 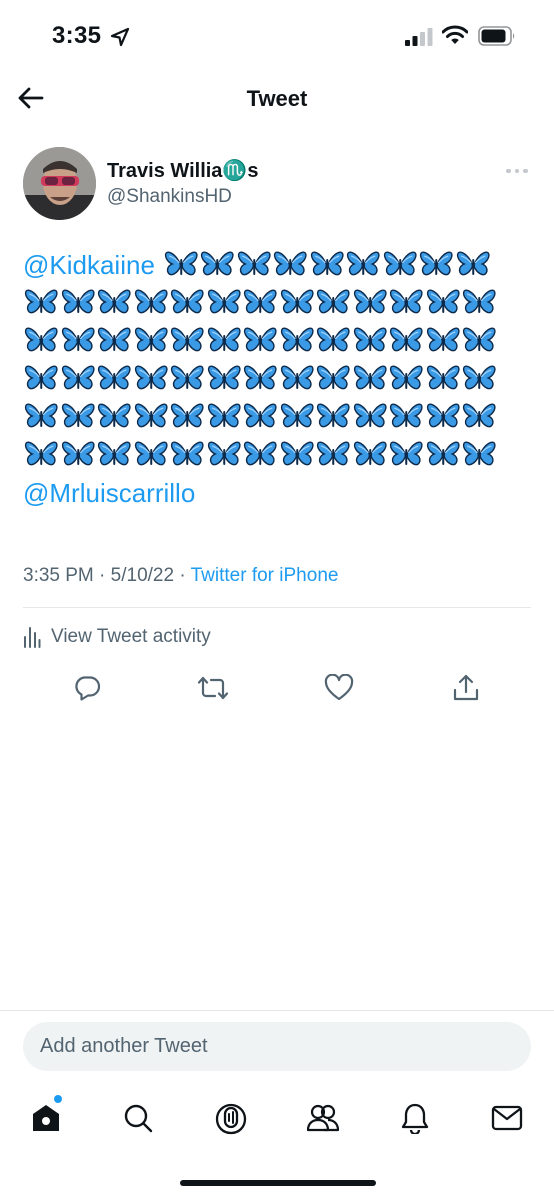 I want to click on communities-icon, so click(x=323, y=1118).